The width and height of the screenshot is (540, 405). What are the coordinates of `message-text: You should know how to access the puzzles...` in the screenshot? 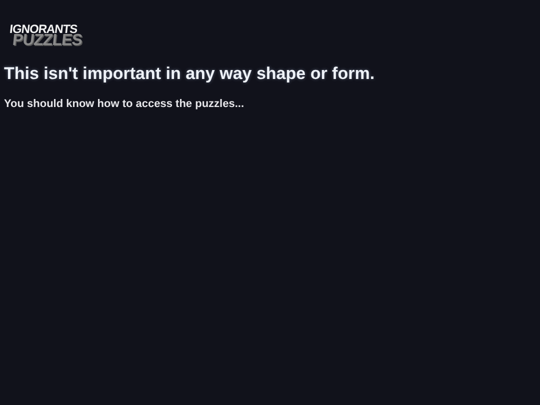 It's located at (124, 104).